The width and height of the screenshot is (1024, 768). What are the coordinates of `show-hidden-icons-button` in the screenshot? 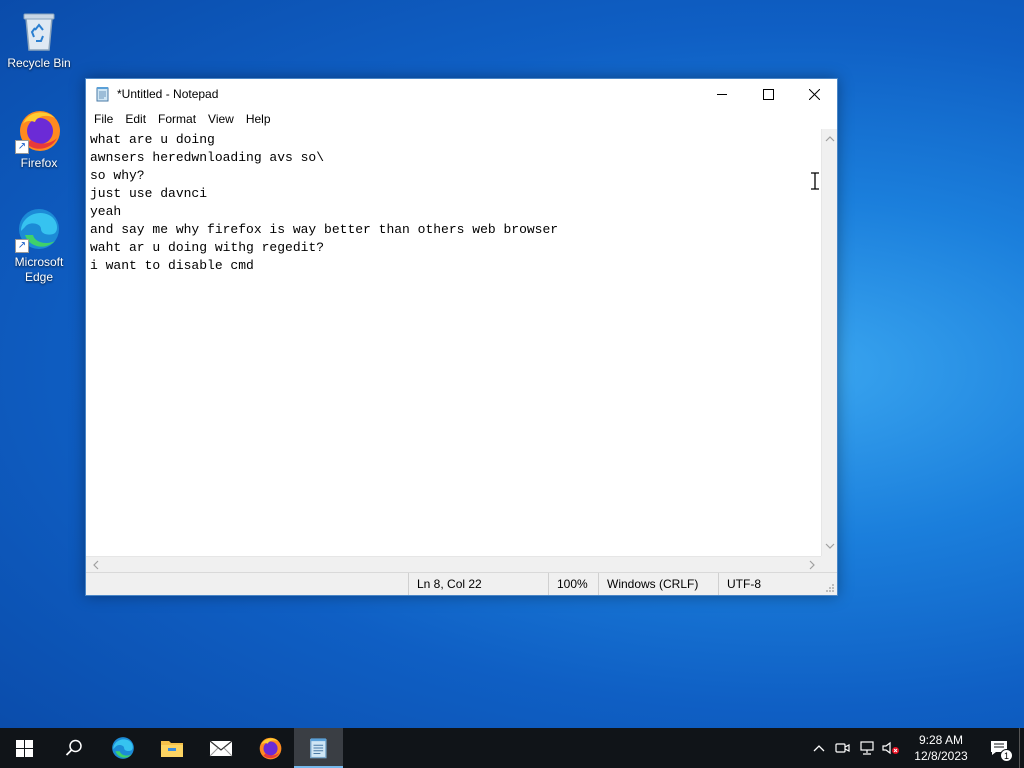 It's located at (819, 748).